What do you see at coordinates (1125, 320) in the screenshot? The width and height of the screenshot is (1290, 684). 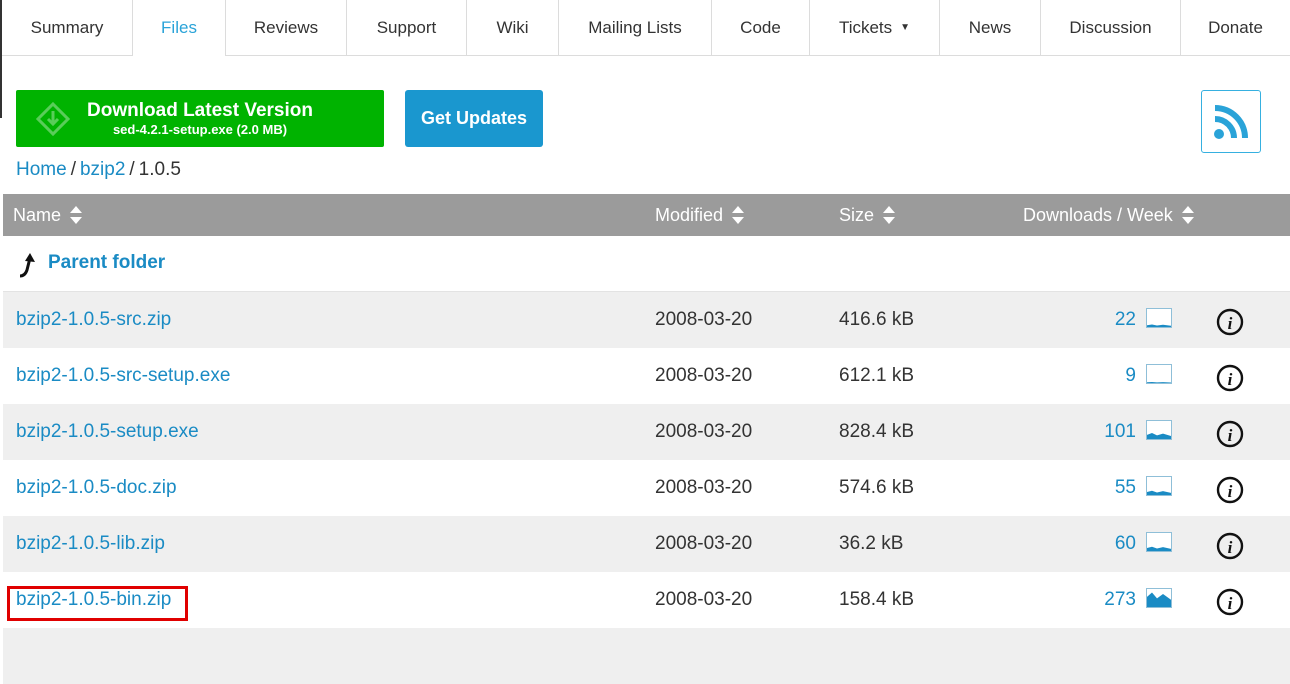 I see `download-count: 22` at bounding box center [1125, 320].